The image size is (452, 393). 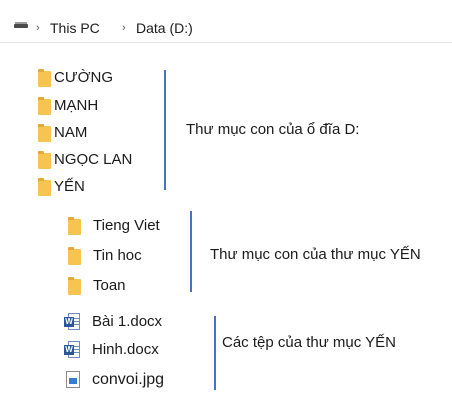 I want to click on folder-label: NGỌC LAN, so click(x=93, y=159).